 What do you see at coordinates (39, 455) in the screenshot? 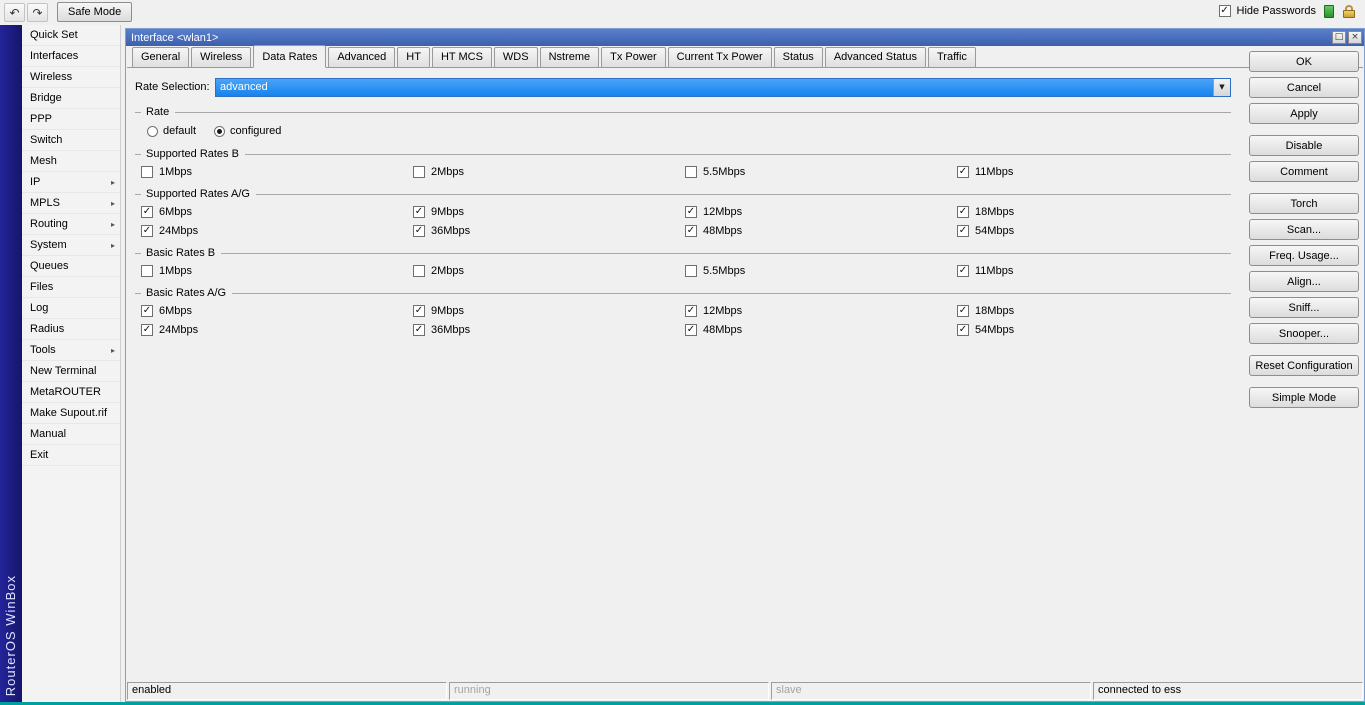
I see `sidebar-item-label: Exit` at bounding box center [39, 455].